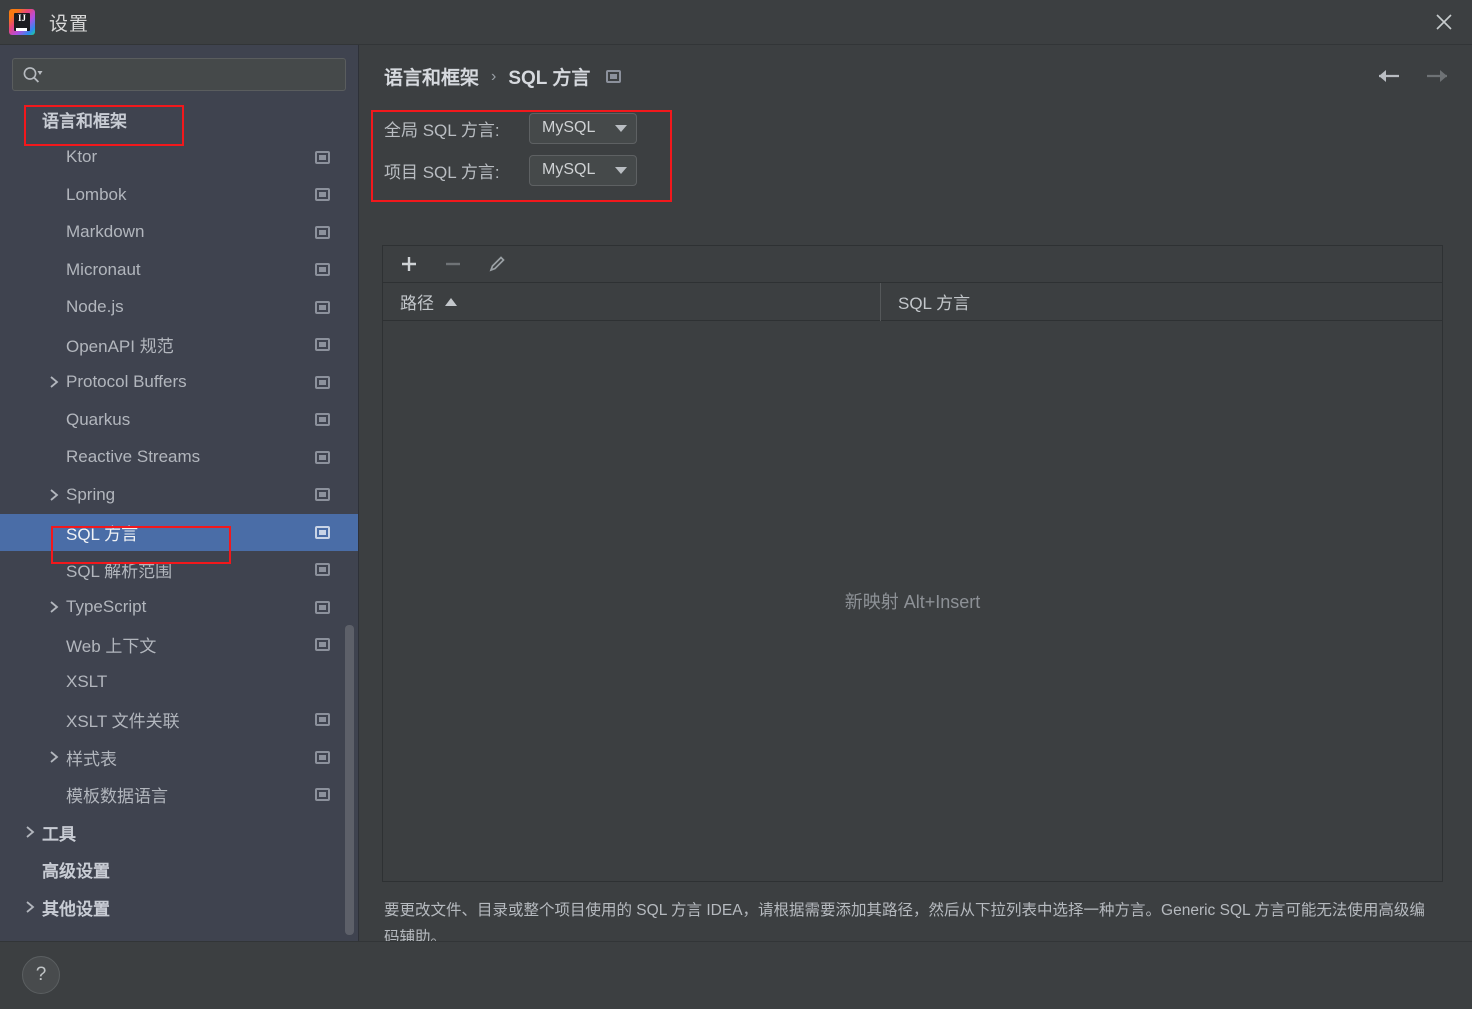 This screenshot has width=1472, height=1009. Describe the element at coordinates (41, 975) in the screenshot. I see `help-button: ?` at that location.